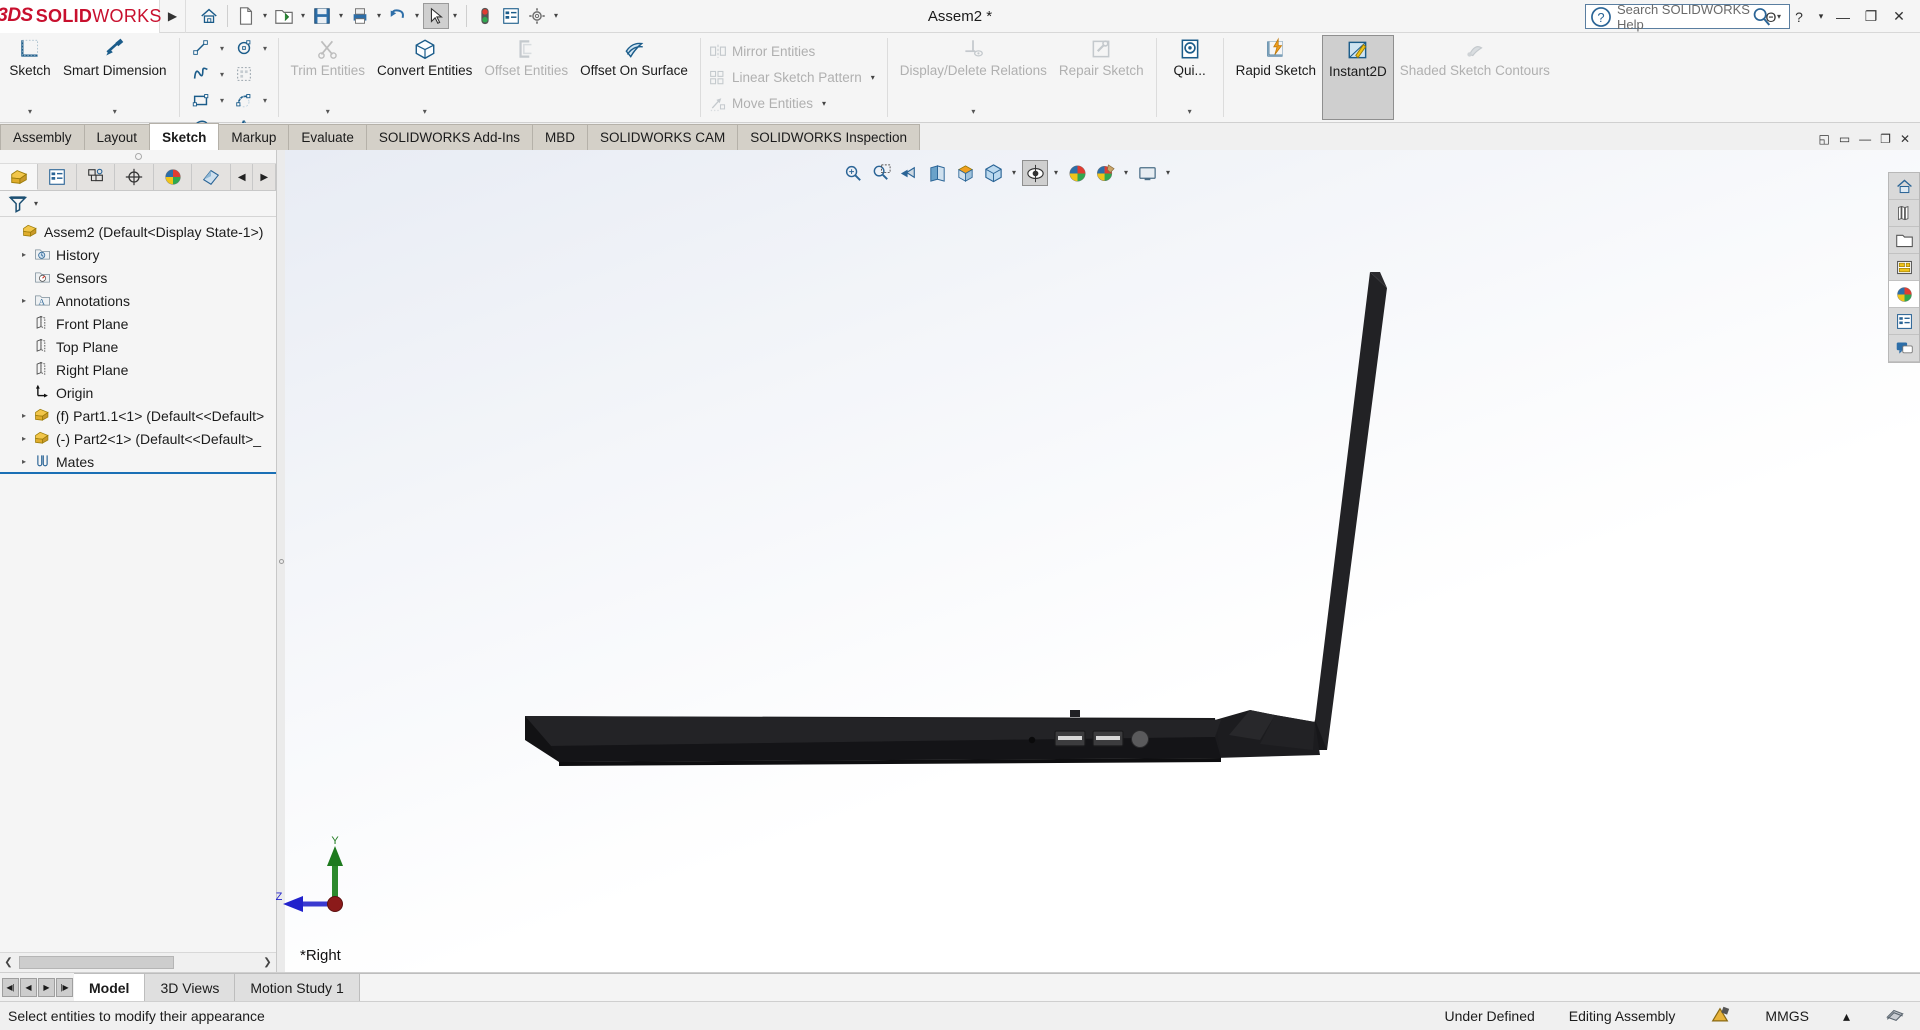 Image resolution: width=1920 pixels, height=1030 pixels. What do you see at coordinates (138, 277) in the screenshot?
I see `tree-item: Sensors` at bounding box center [138, 277].